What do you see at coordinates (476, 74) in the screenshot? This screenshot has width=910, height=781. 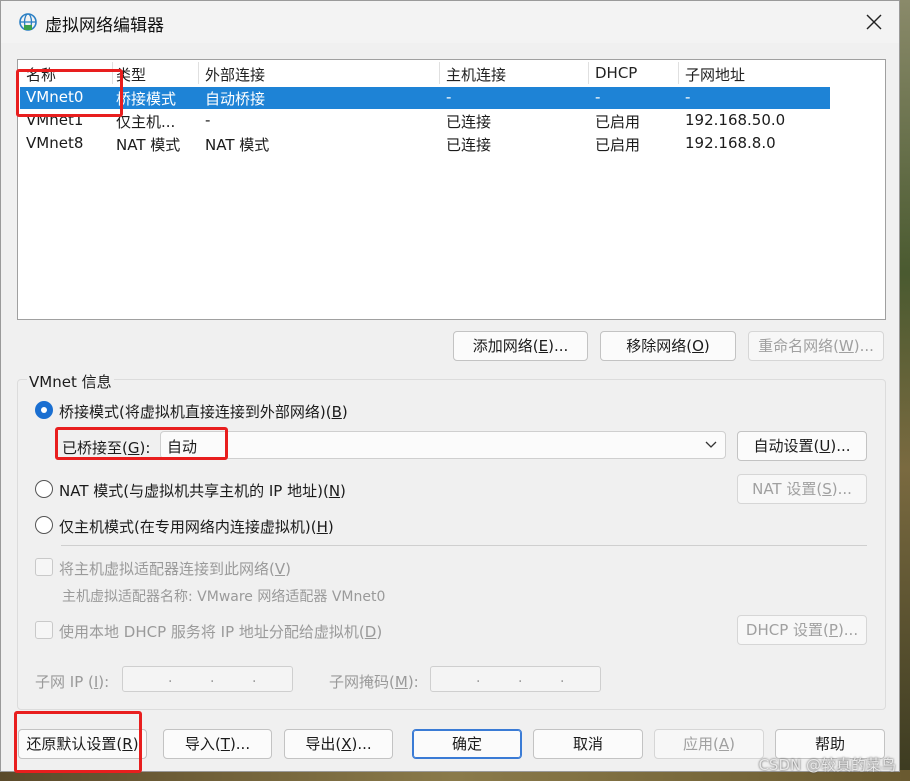 I see `column-header-host: 主机连接` at bounding box center [476, 74].